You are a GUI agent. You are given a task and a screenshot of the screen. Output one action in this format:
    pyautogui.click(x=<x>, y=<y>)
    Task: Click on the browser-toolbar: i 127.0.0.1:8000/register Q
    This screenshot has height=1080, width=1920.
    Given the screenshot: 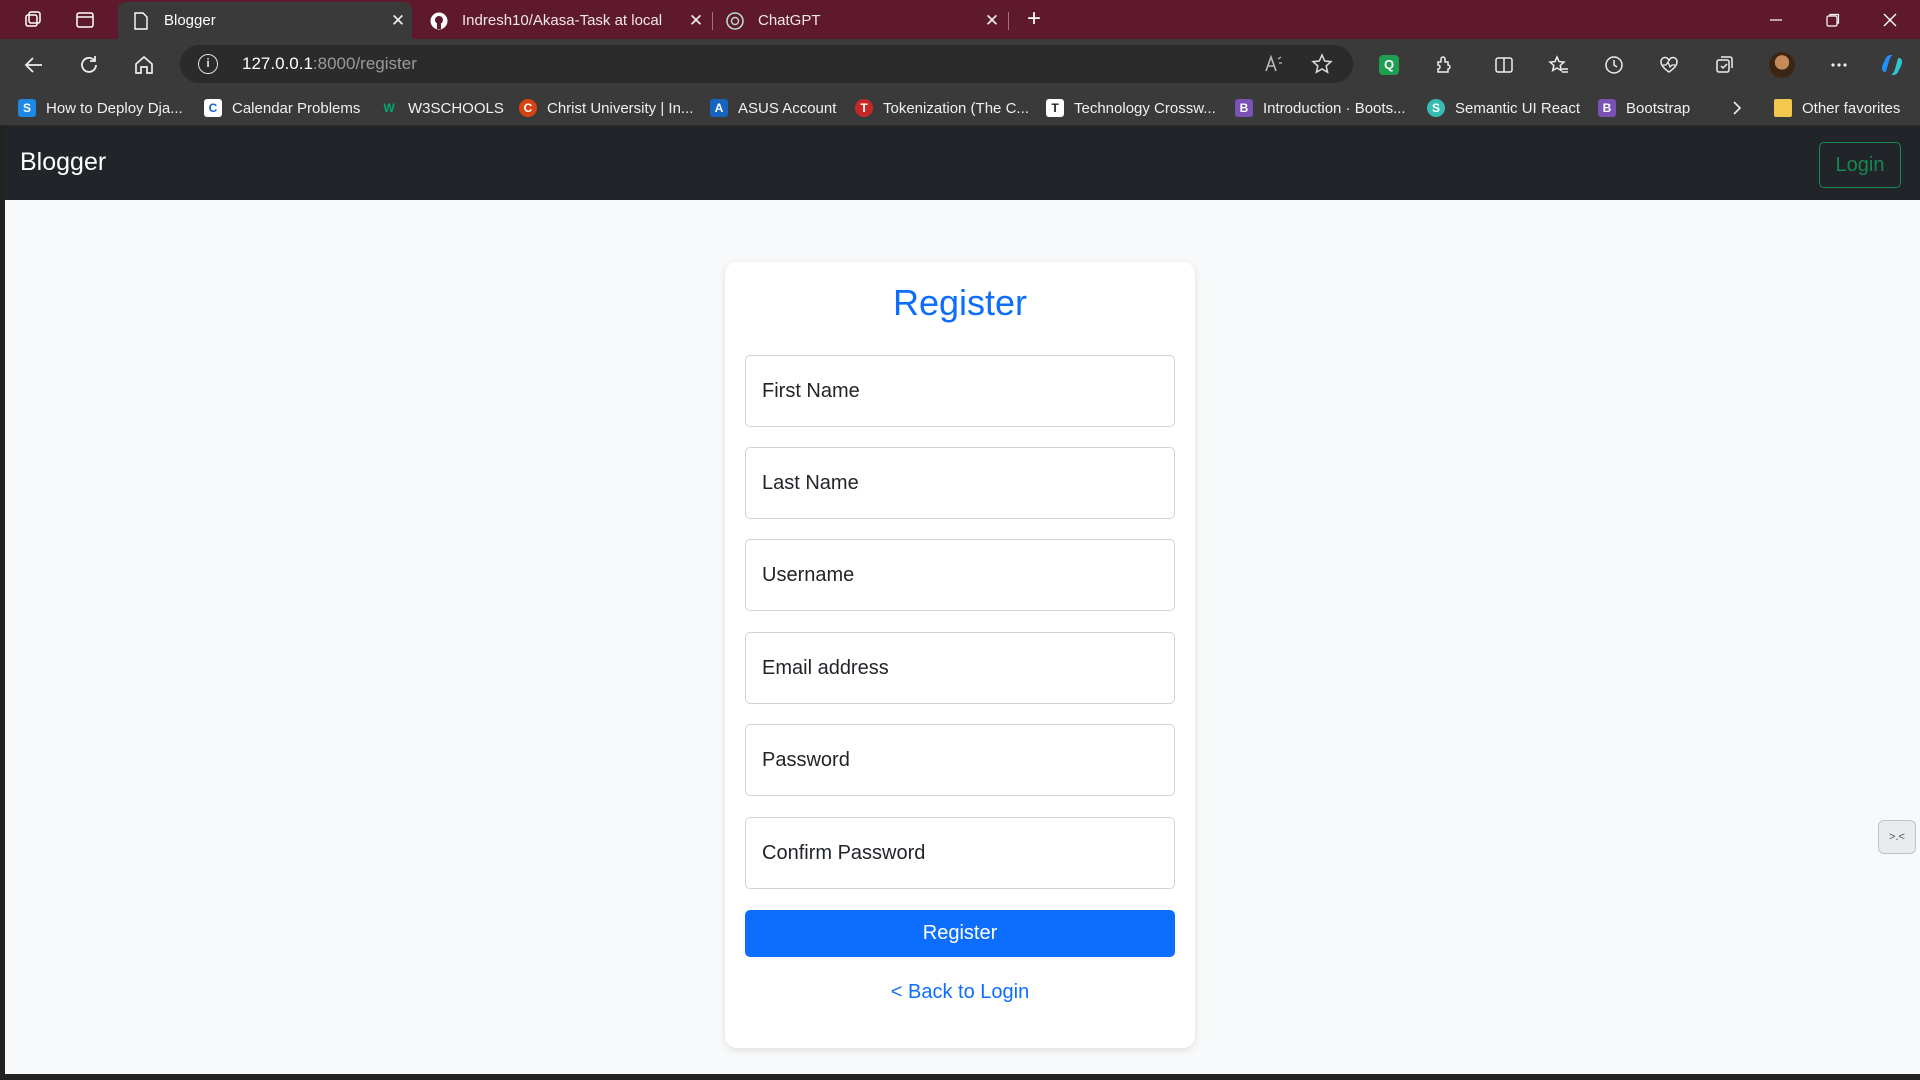 What is the action you would take?
    pyautogui.click(x=960, y=64)
    